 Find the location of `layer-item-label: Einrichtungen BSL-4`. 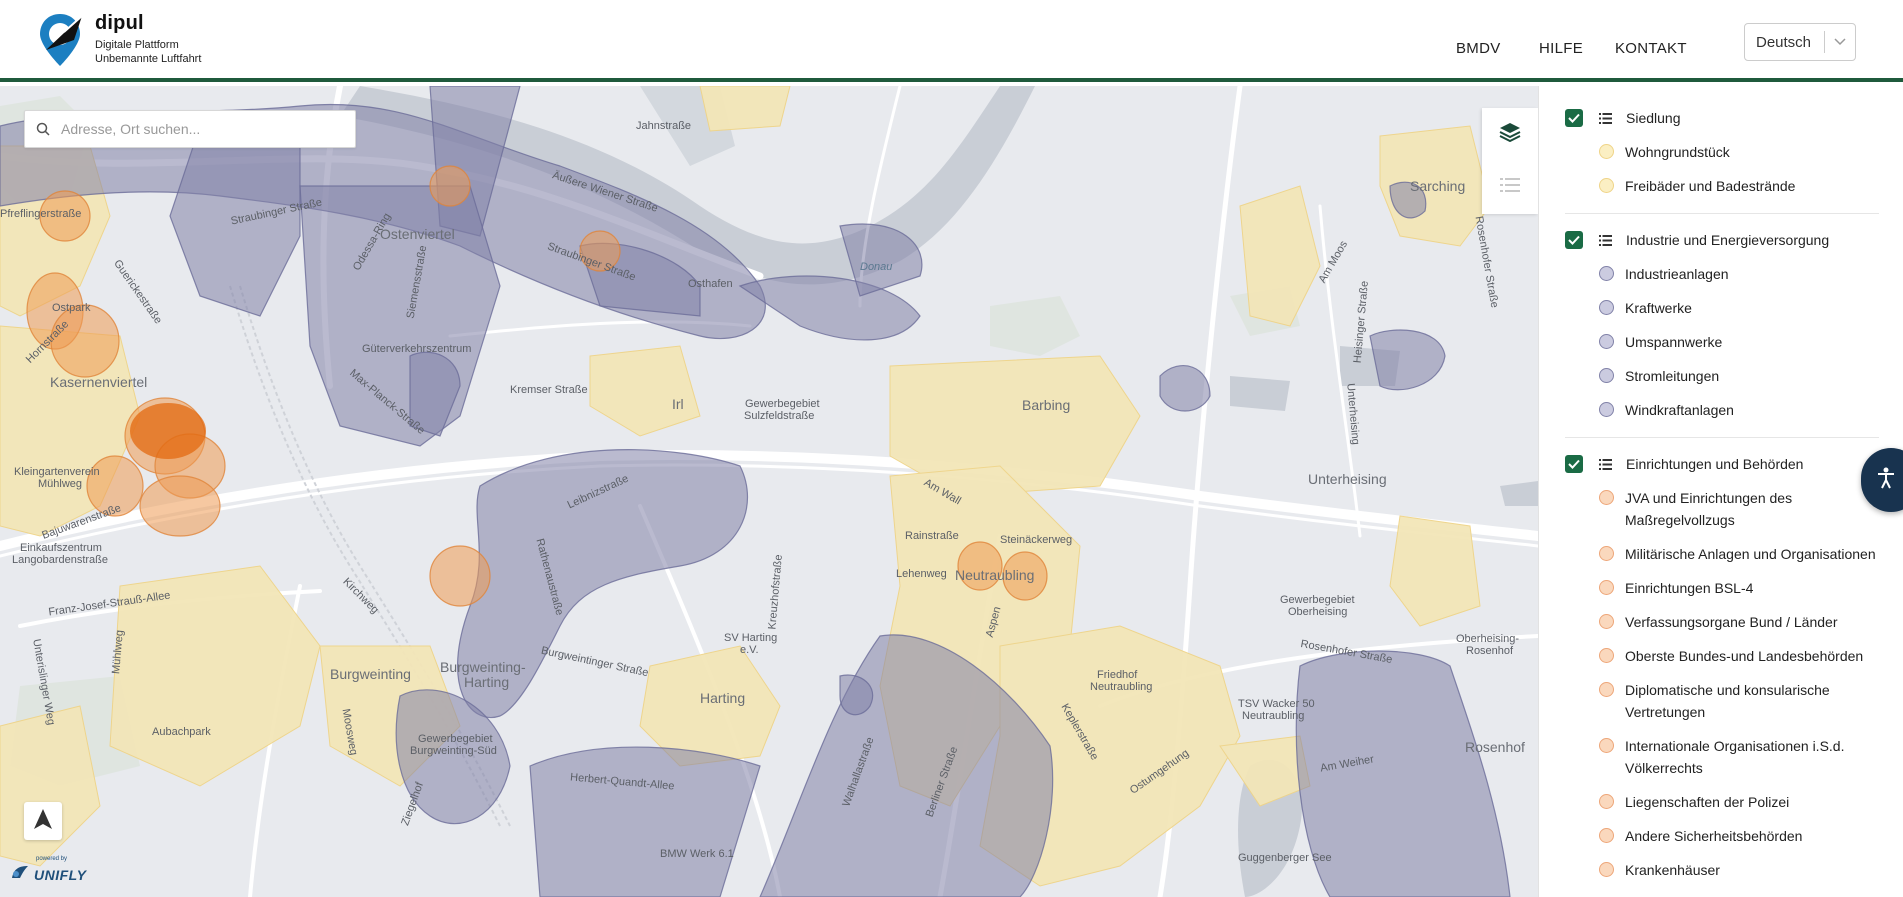

layer-item-label: Einrichtungen BSL-4 is located at coordinates (1689, 588).